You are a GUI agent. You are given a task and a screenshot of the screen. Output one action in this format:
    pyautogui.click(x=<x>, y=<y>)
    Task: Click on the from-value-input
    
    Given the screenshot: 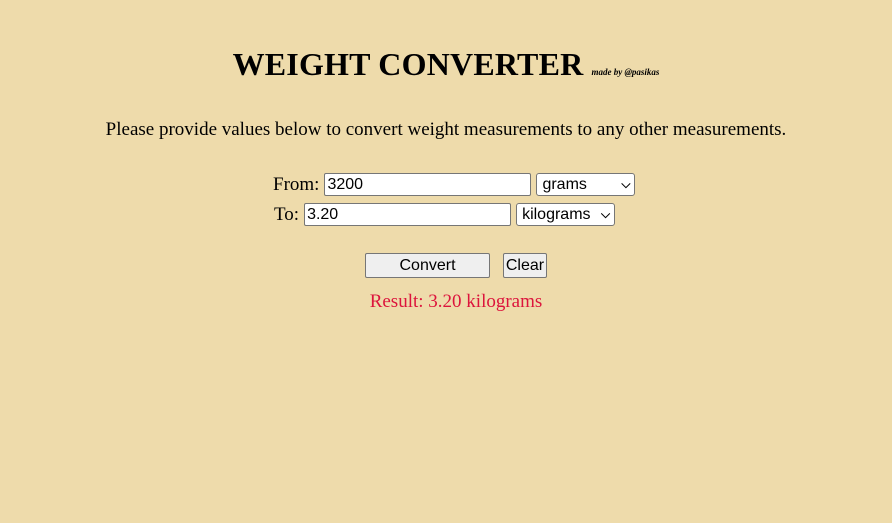 What is the action you would take?
    pyautogui.click(x=428, y=184)
    